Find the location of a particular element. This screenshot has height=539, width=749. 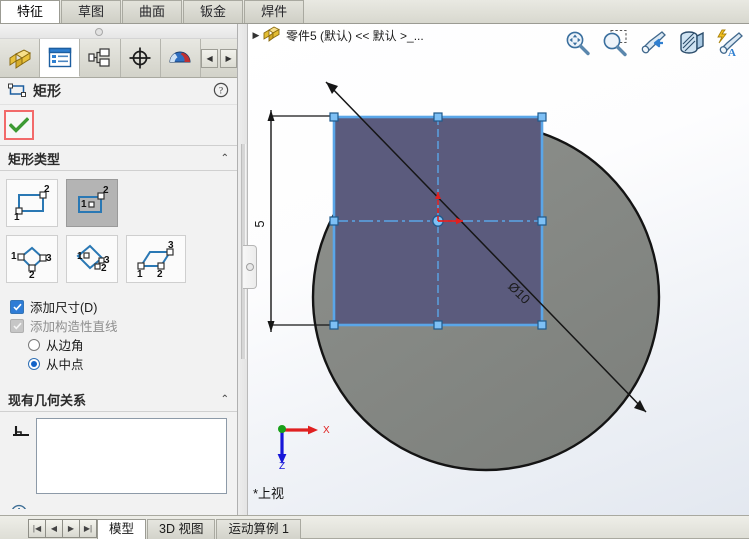

display-manager-tab is located at coordinates (181, 58).